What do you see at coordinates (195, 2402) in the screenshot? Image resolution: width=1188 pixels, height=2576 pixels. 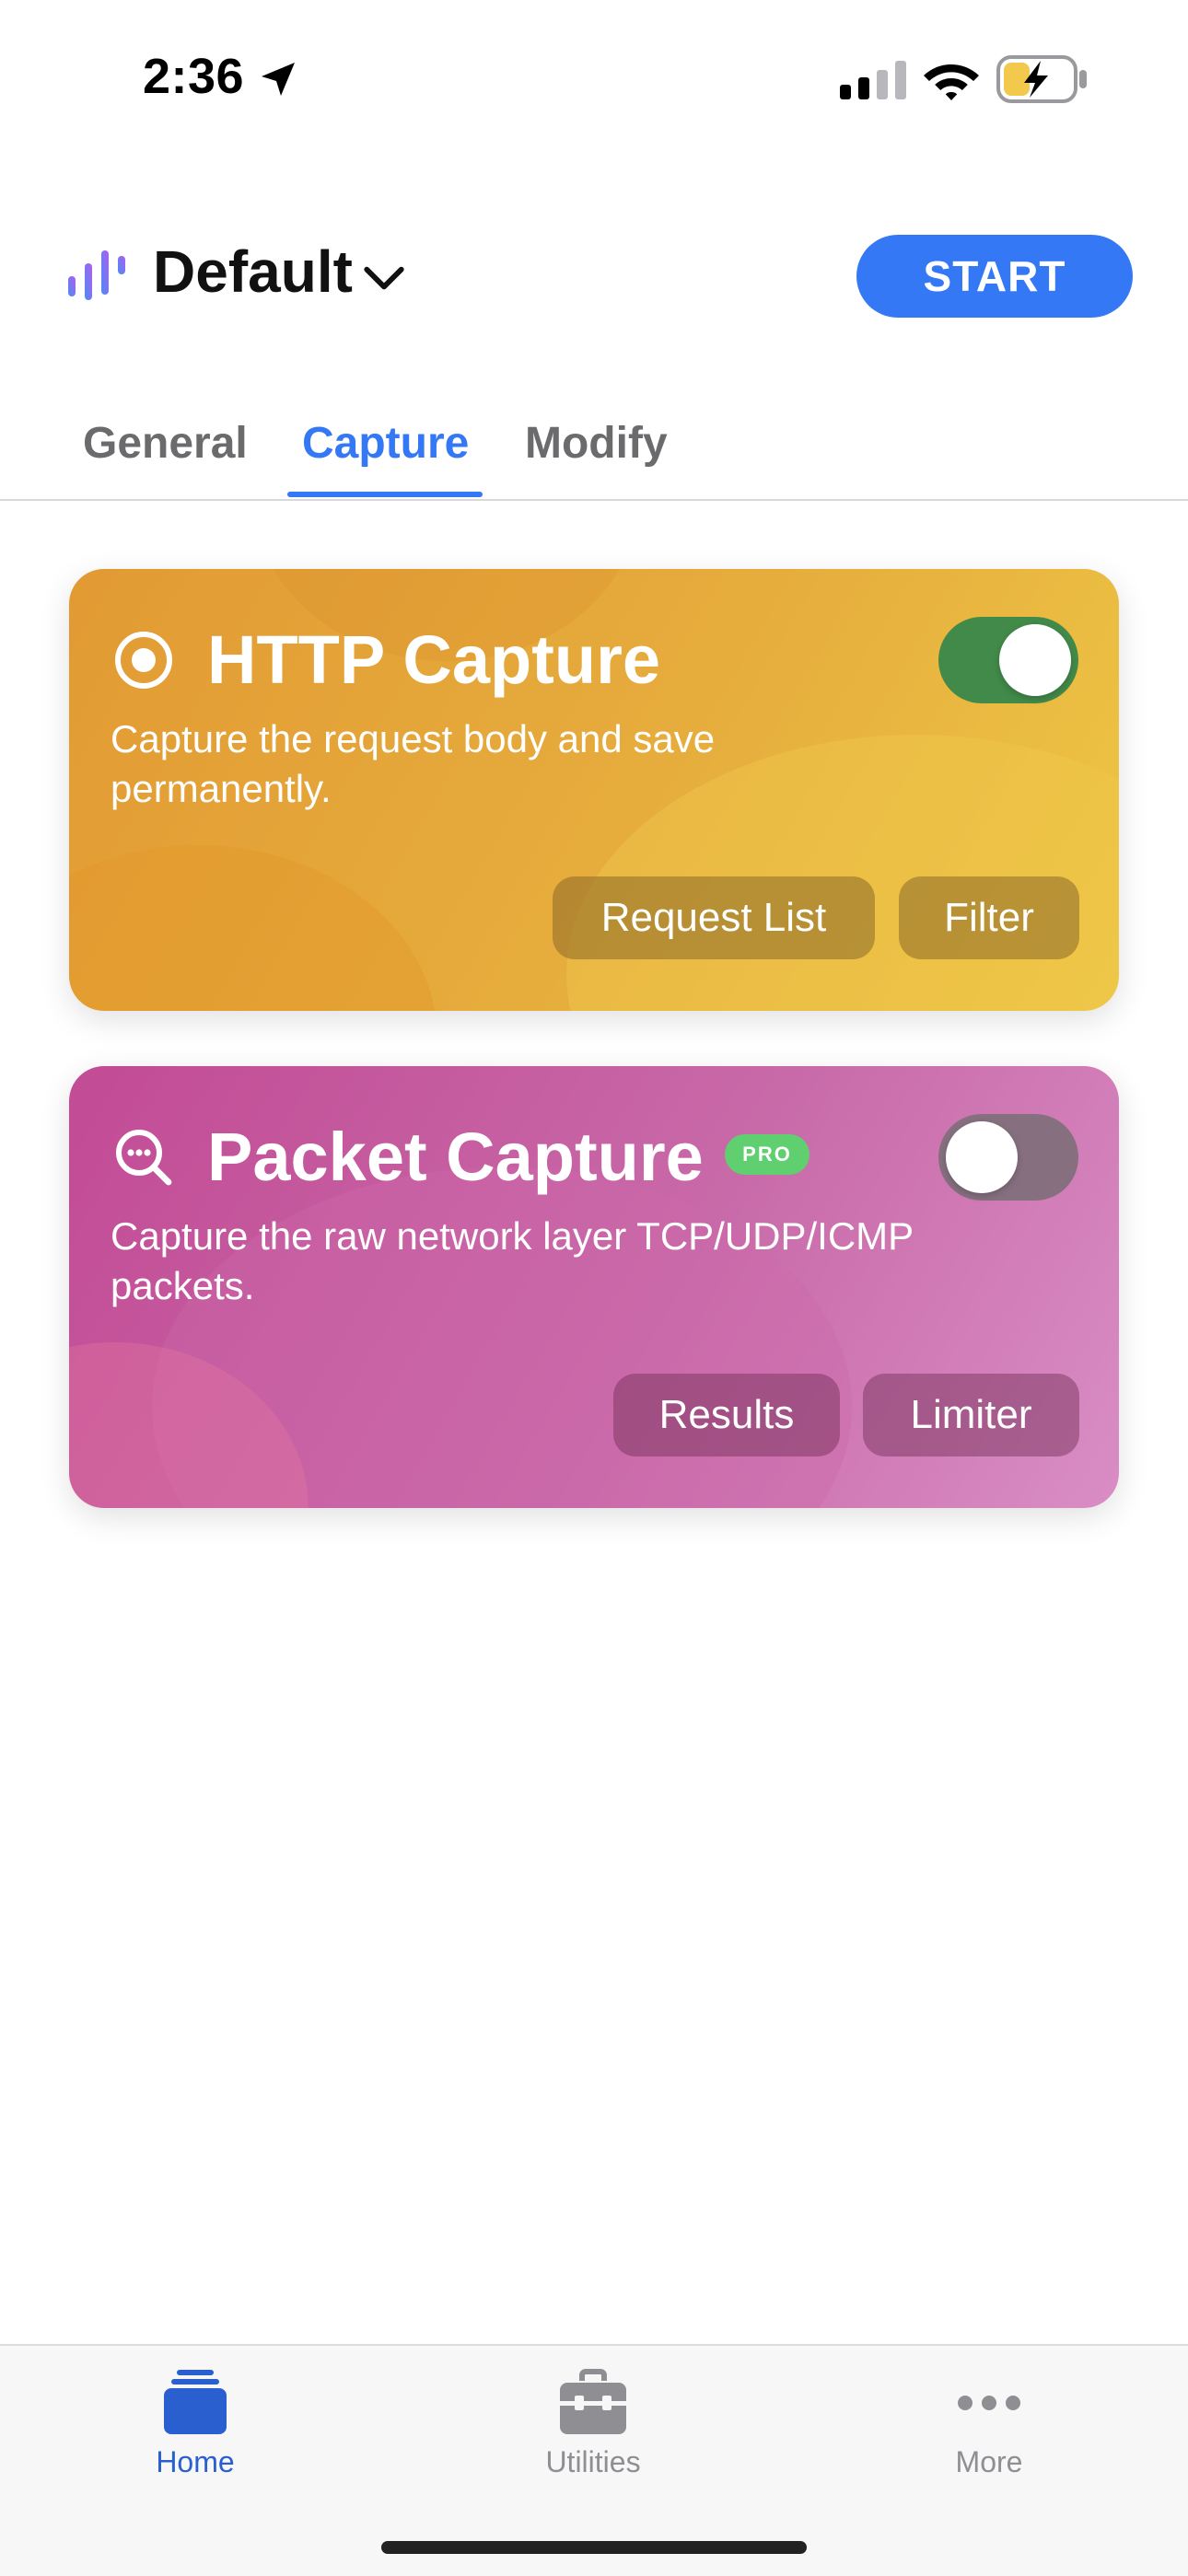 I see `home-stack-icon` at bounding box center [195, 2402].